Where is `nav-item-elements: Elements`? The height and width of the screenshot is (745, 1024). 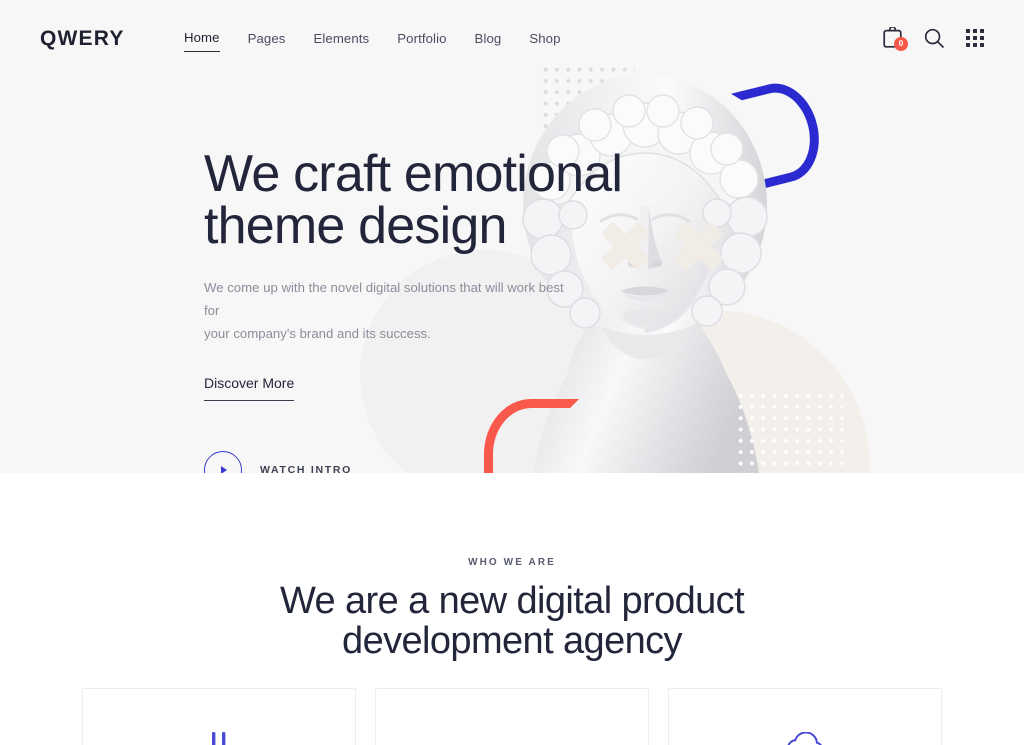 nav-item-elements: Elements is located at coordinates (341, 41).